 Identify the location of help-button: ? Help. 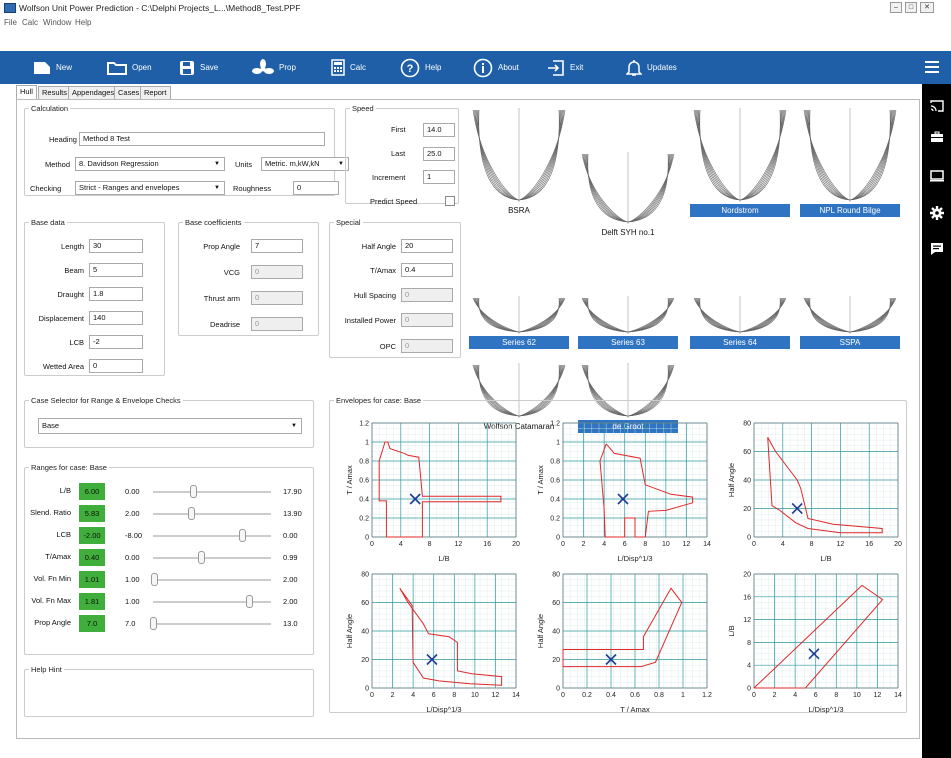
(420, 67).